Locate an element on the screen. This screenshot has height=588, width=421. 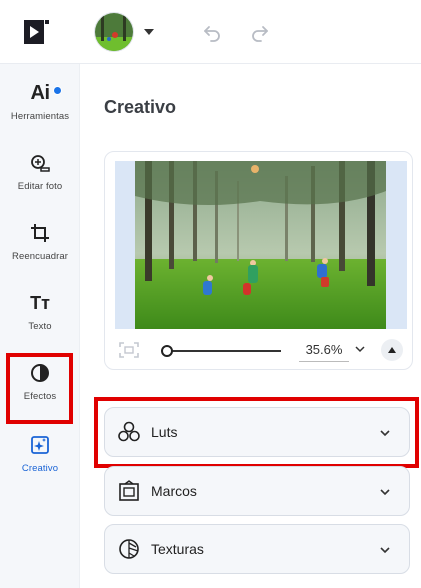
page-title: Creativo is located at coordinates (140, 107).